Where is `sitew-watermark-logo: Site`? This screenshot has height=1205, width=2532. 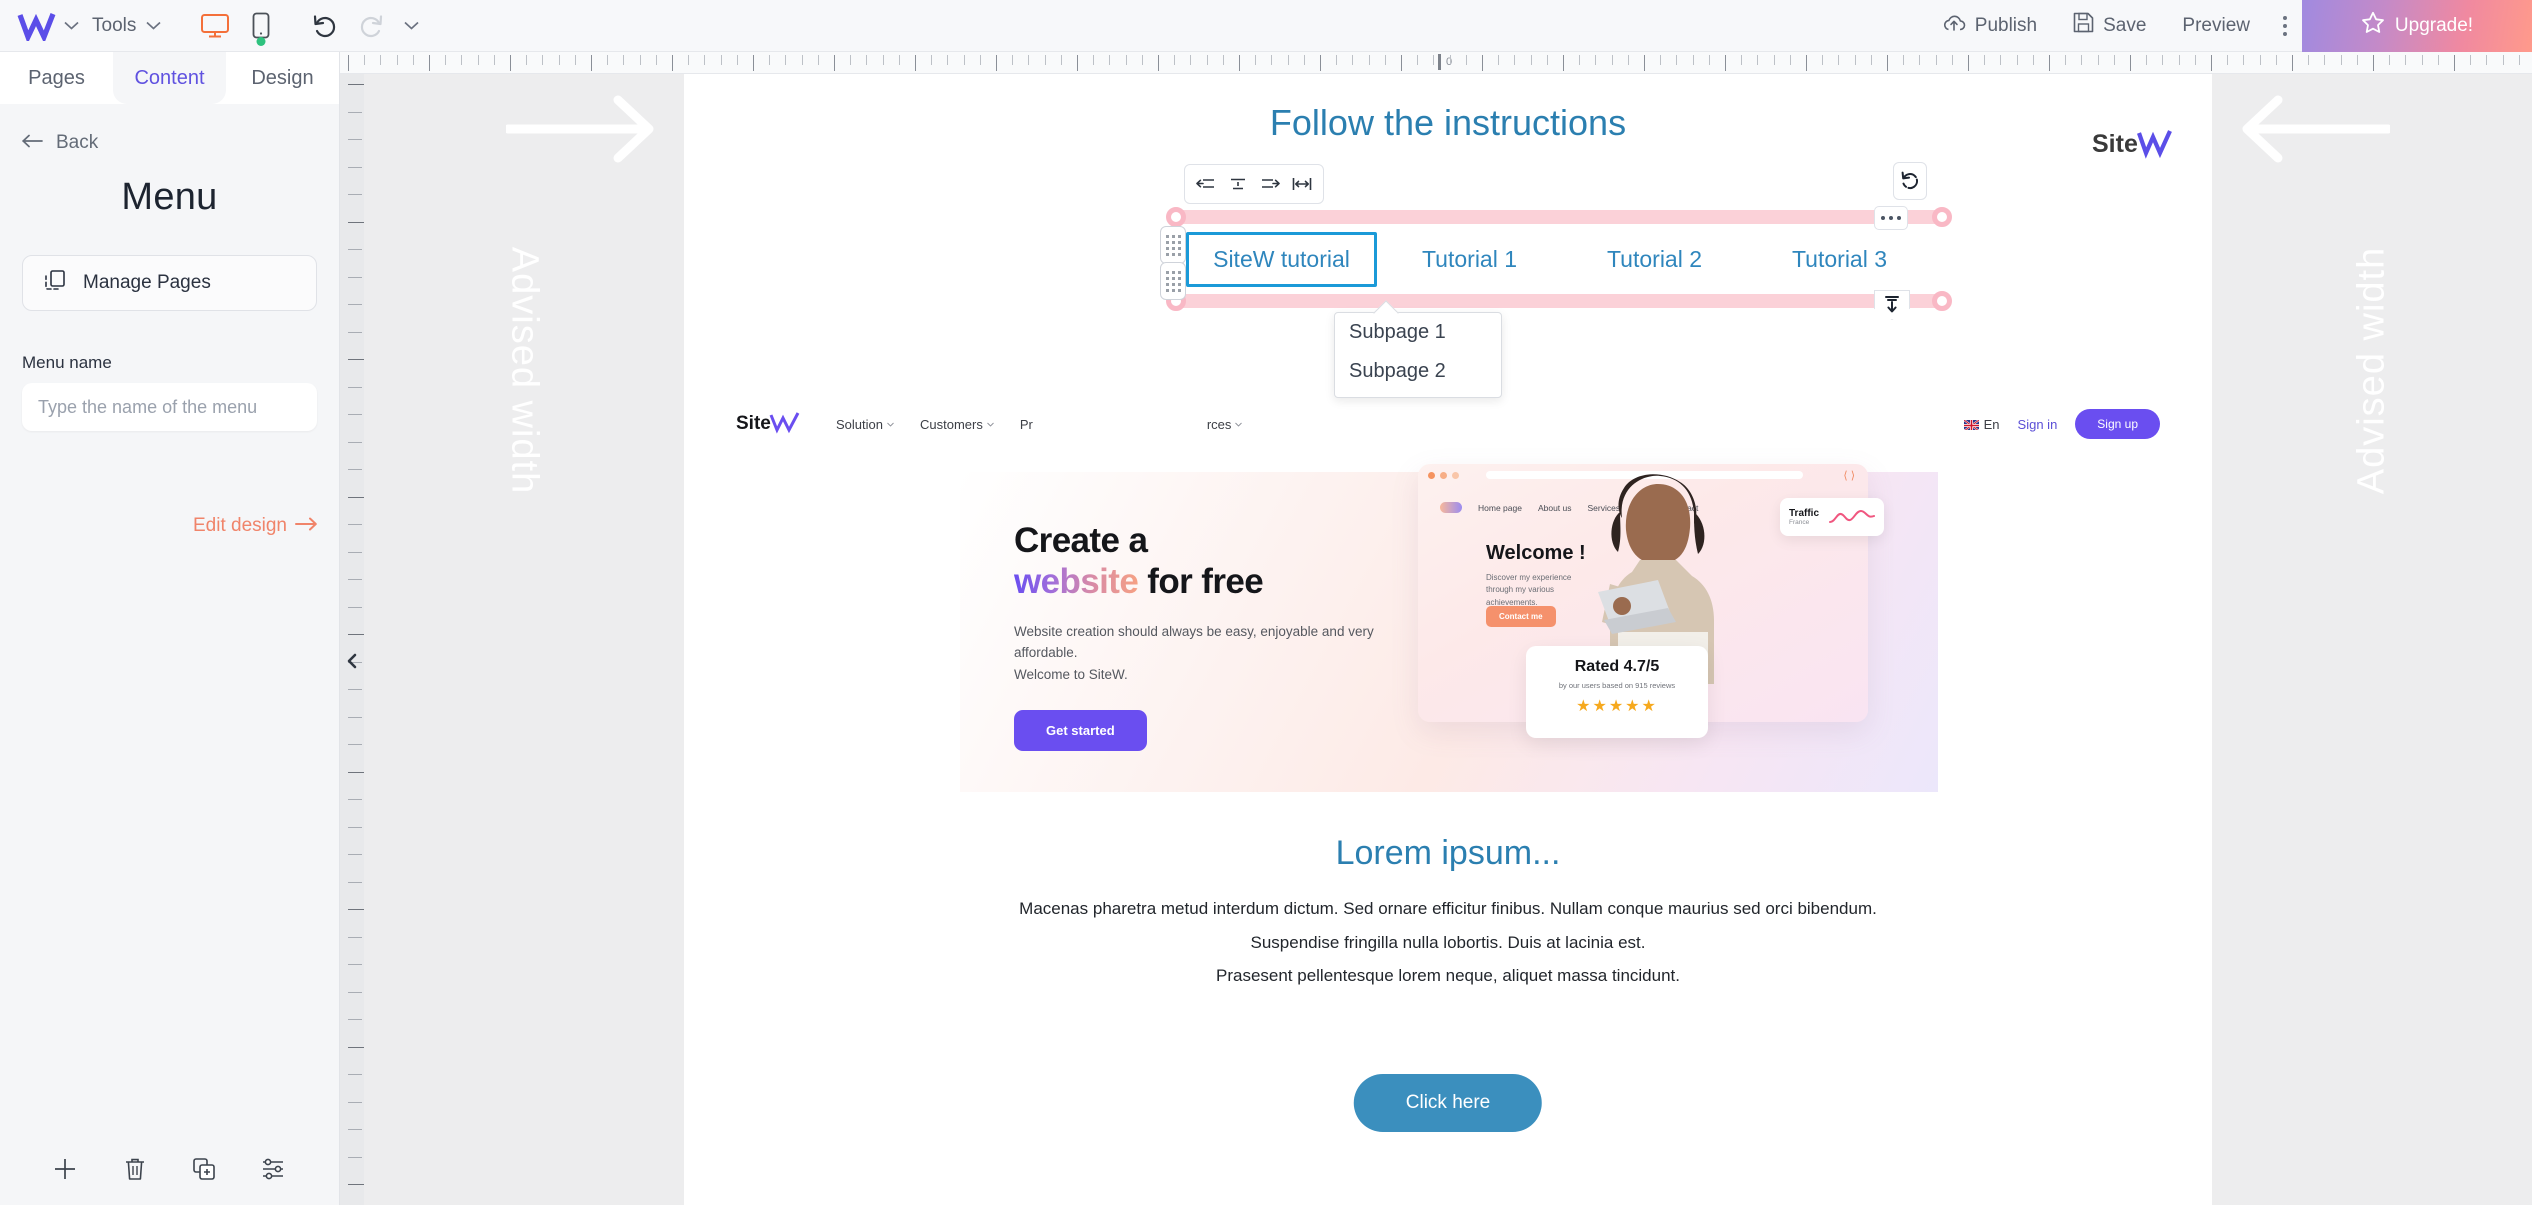 sitew-watermark-logo: Site is located at coordinates (2133, 143).